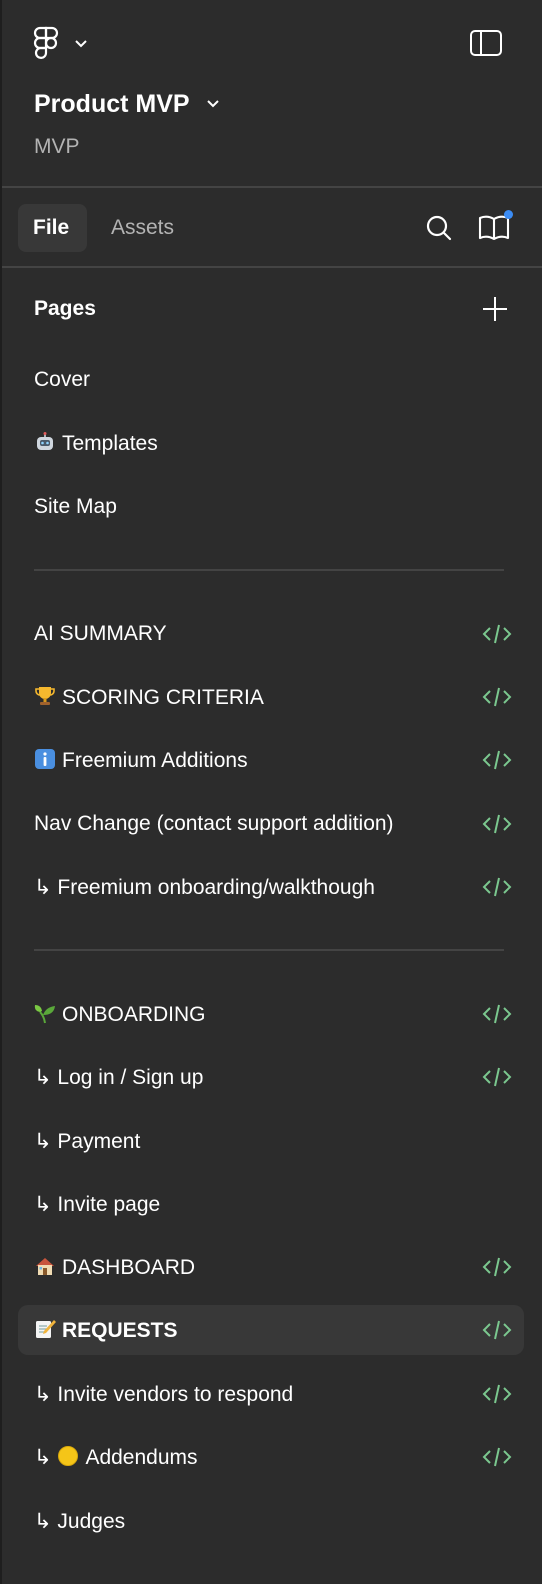  Describe the element at coordinates (272, 1204) in the screenshot. I see `page-item-invite-page: ↳ Invite page` at that location.